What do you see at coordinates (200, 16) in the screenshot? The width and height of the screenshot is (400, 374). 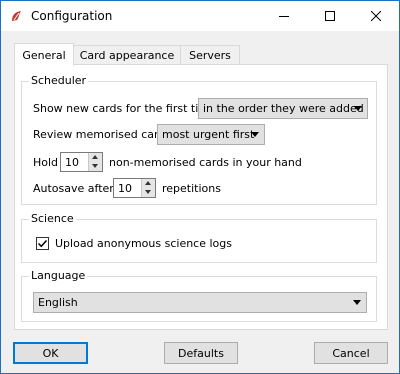 I see `title-bar: Configuration` at bounding box center [200, 16].